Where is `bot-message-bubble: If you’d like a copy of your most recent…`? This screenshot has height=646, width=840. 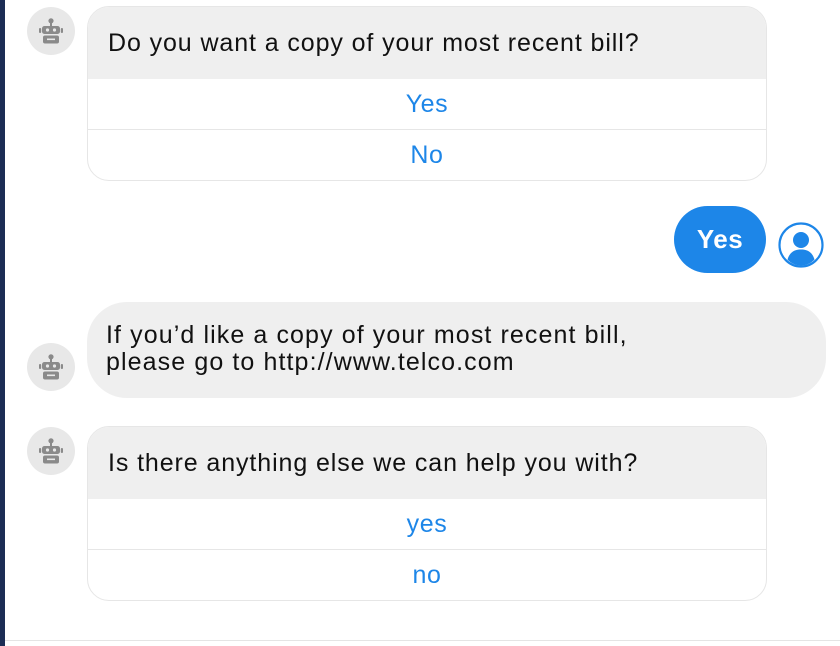 bot-message-bubble: If you’d like a copy of your most recent… is located at coordinates (456, 350).